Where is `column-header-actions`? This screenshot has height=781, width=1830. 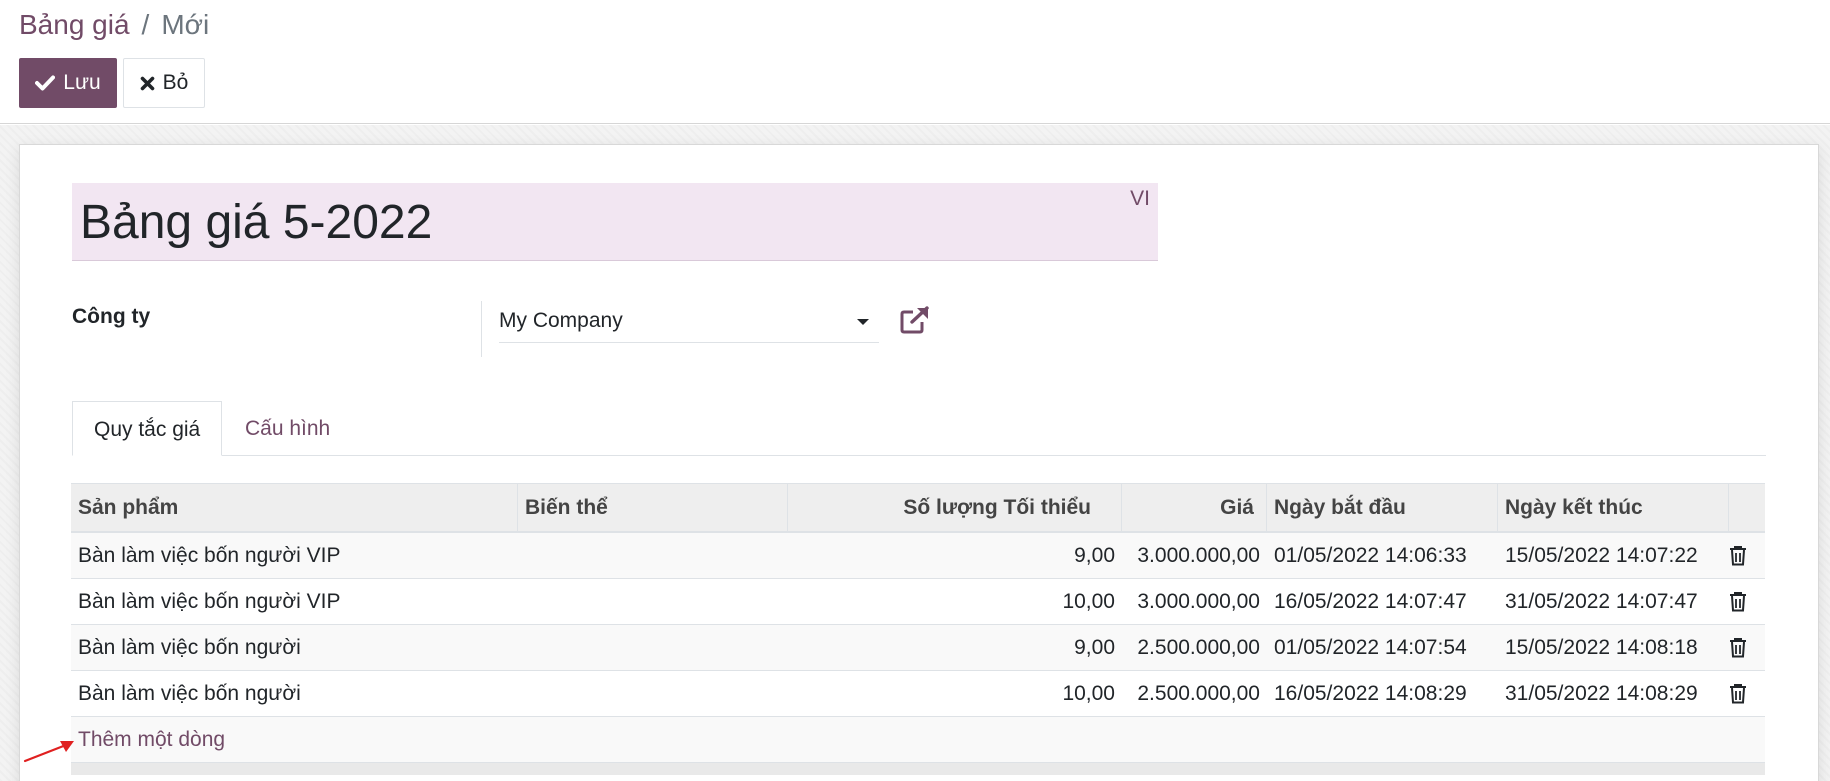 column-header-actions is located at coordinates (1747, 508).